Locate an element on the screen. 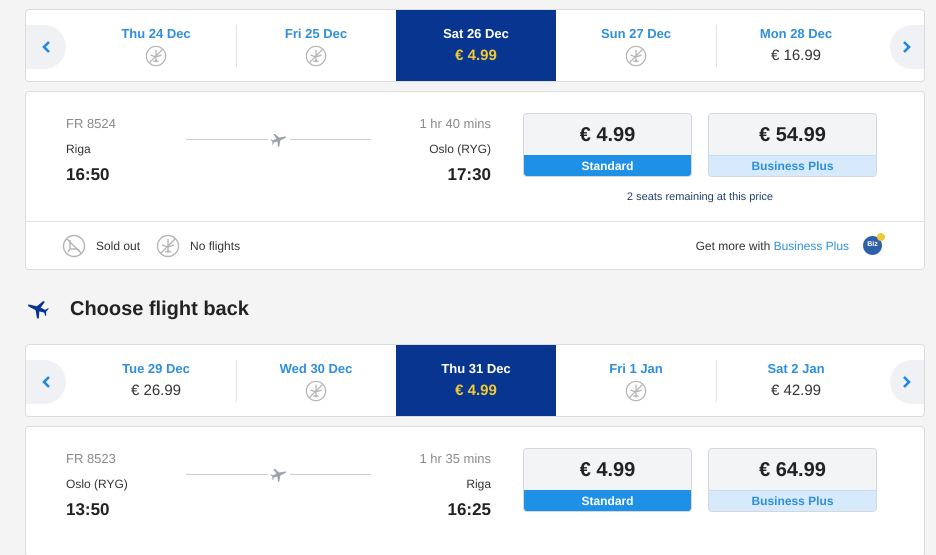  date-tab: Thu 31 Dec € 4.99 is located at coordinates (476, 380).